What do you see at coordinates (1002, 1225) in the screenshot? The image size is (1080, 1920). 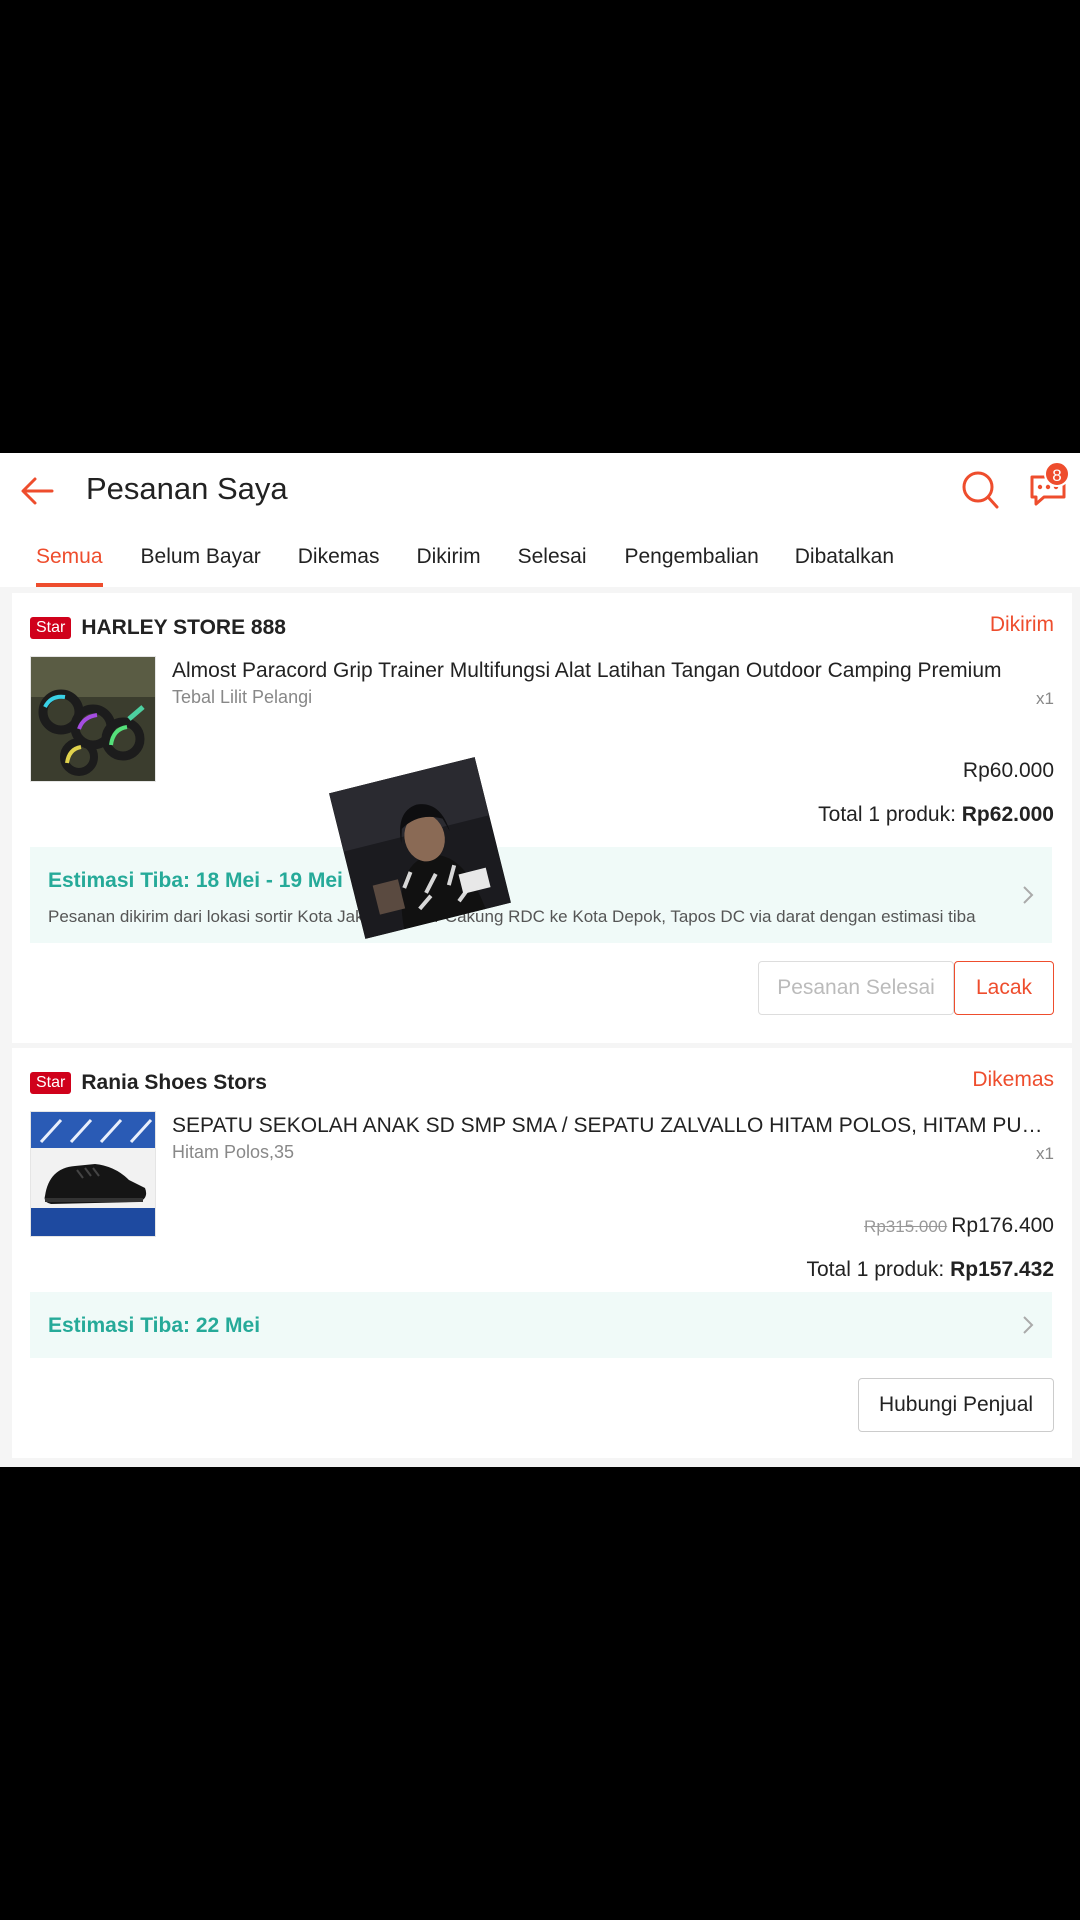 I see `price-value: Rp176.400` at bounding box center [1002, 1225].